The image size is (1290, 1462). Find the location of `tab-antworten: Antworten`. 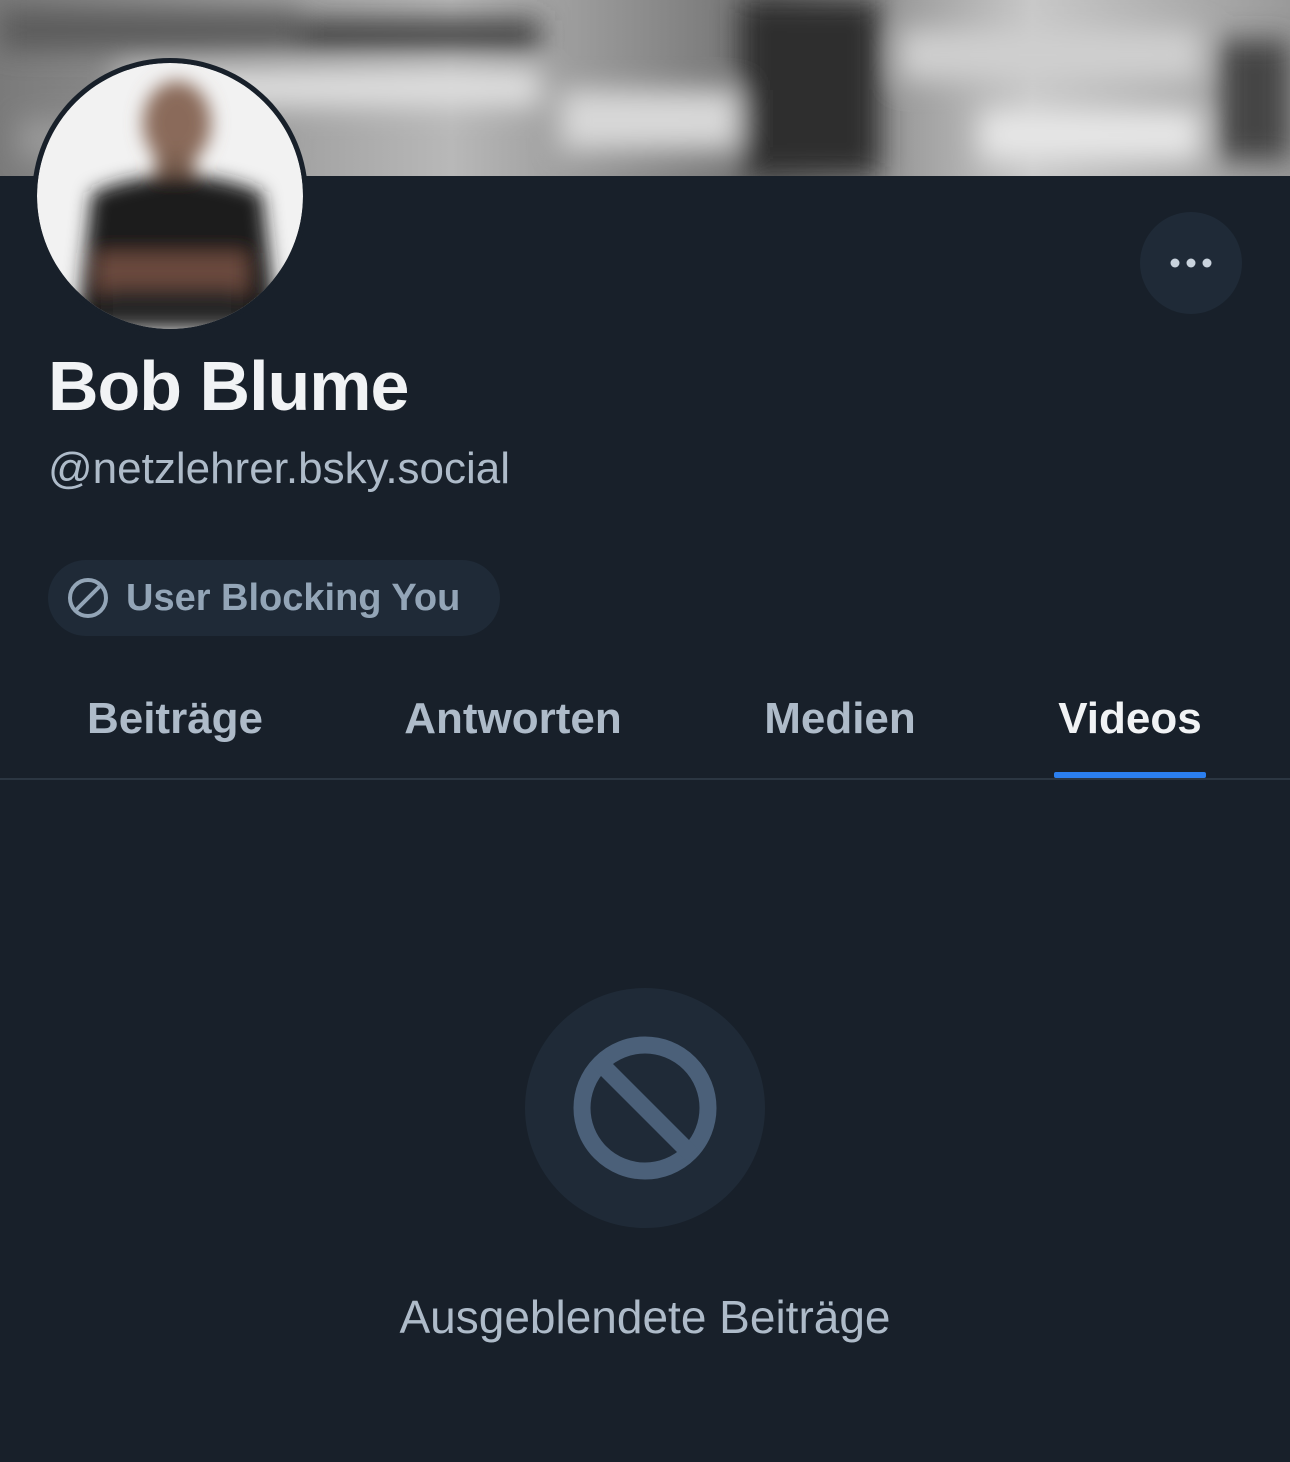

tab-antworten: Antworten is located at coordinates (513, 719).